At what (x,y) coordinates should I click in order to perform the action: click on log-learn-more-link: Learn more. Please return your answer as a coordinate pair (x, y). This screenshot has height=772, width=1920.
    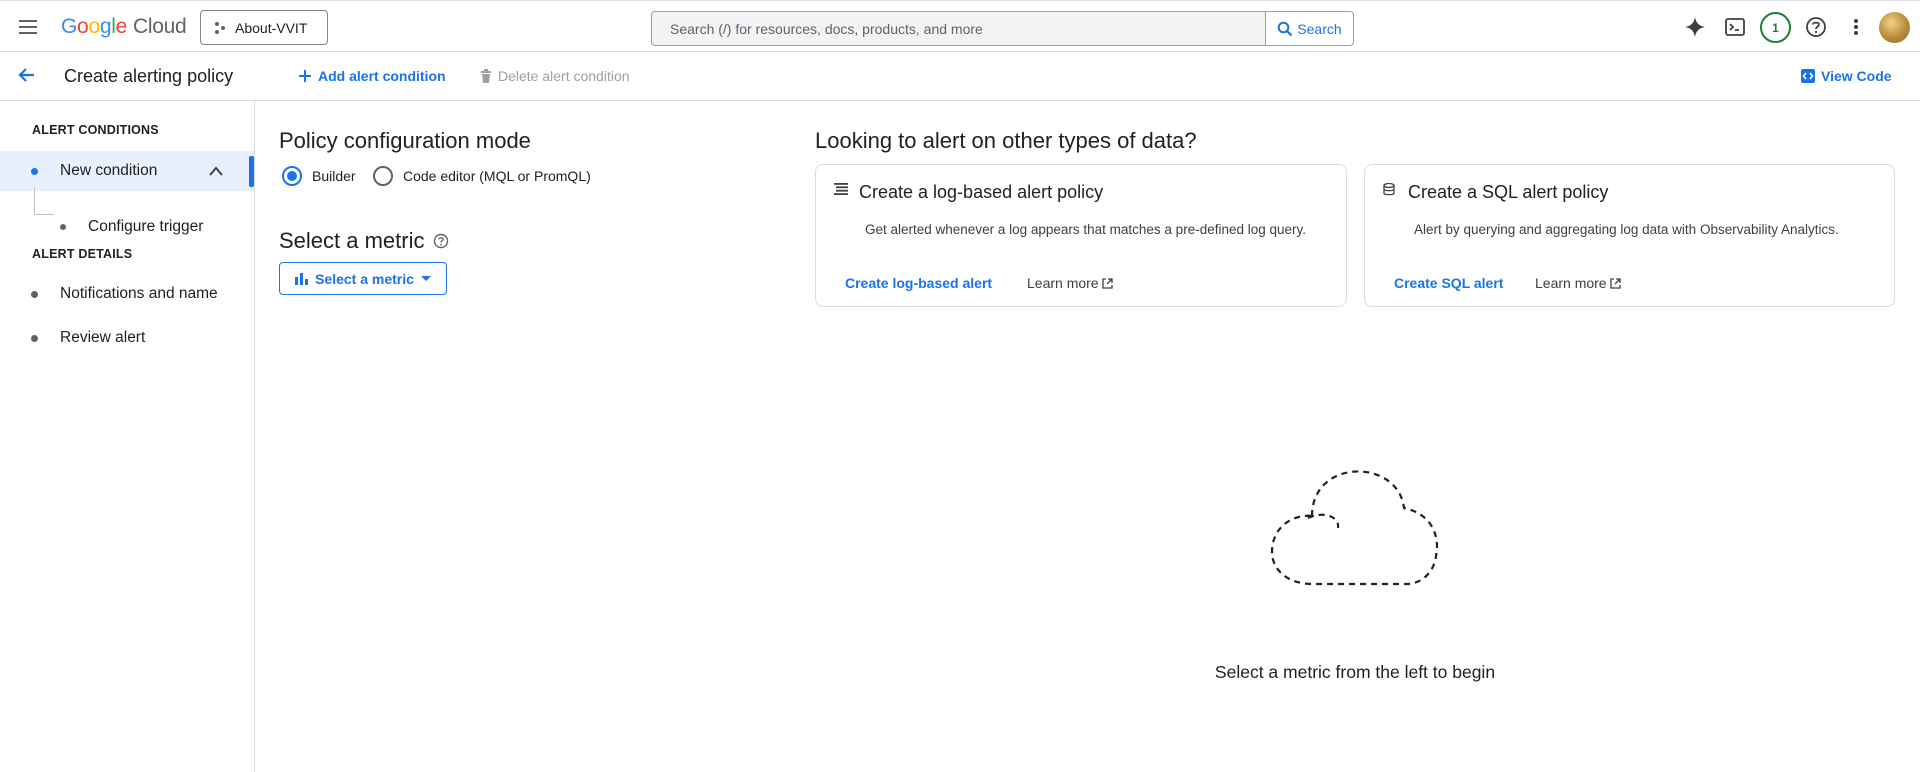
    Looking at the image, I should click on (1070, 283).